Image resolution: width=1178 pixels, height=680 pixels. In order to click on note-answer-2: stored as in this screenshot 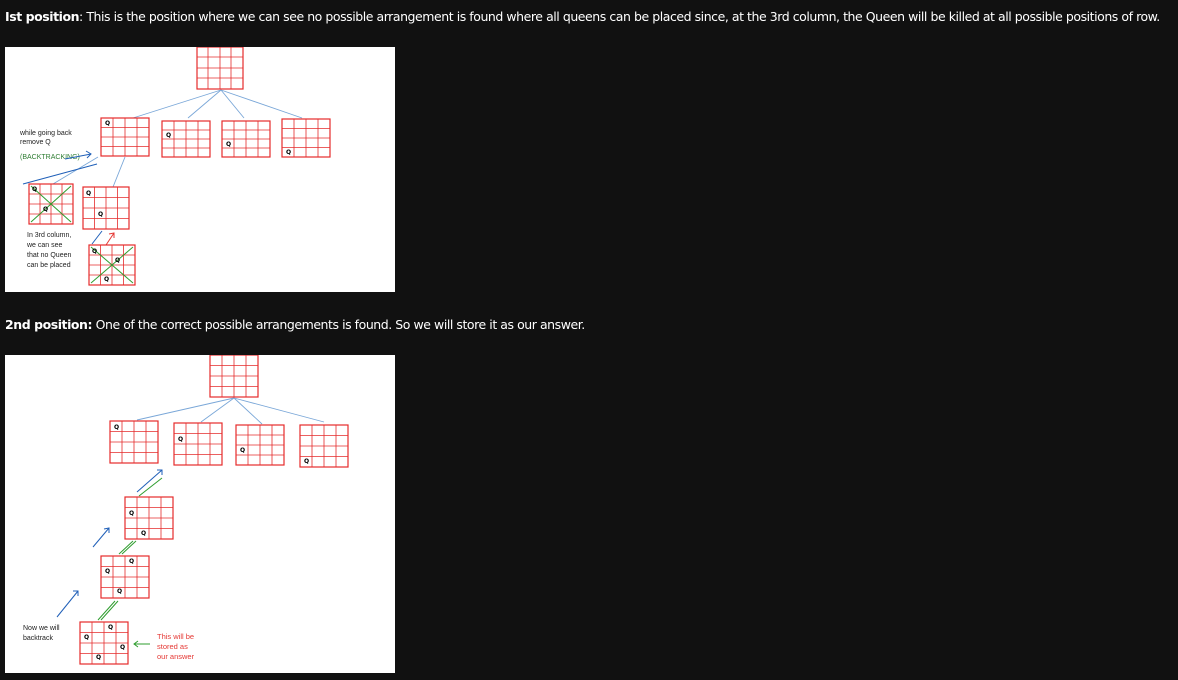, I will do `click(172, 646)`.